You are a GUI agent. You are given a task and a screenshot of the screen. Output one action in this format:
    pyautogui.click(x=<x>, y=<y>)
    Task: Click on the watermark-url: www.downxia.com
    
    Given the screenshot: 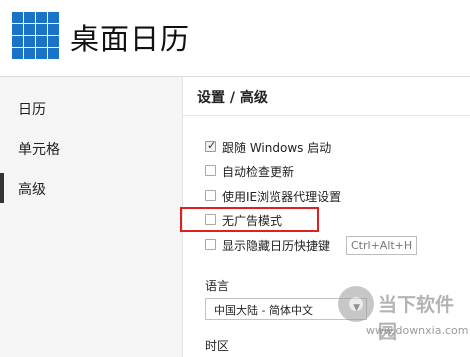 What is the action you would take?
    pyautogui.click(x=417, y=330)
    